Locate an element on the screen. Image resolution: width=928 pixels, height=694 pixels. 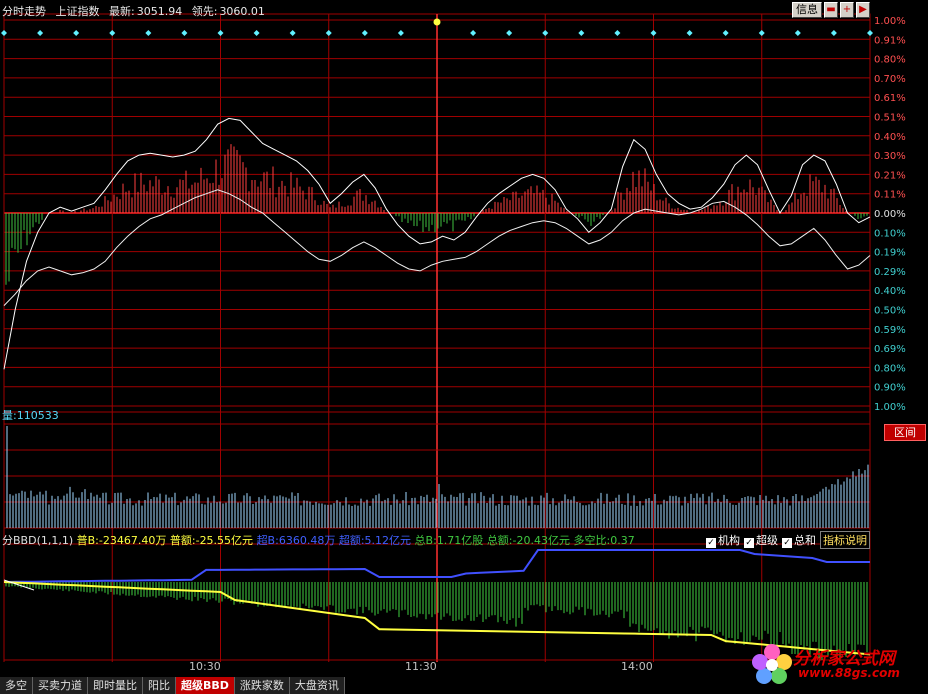
chao-b-value: 6360.48万 is located at coordinates (307, 540).